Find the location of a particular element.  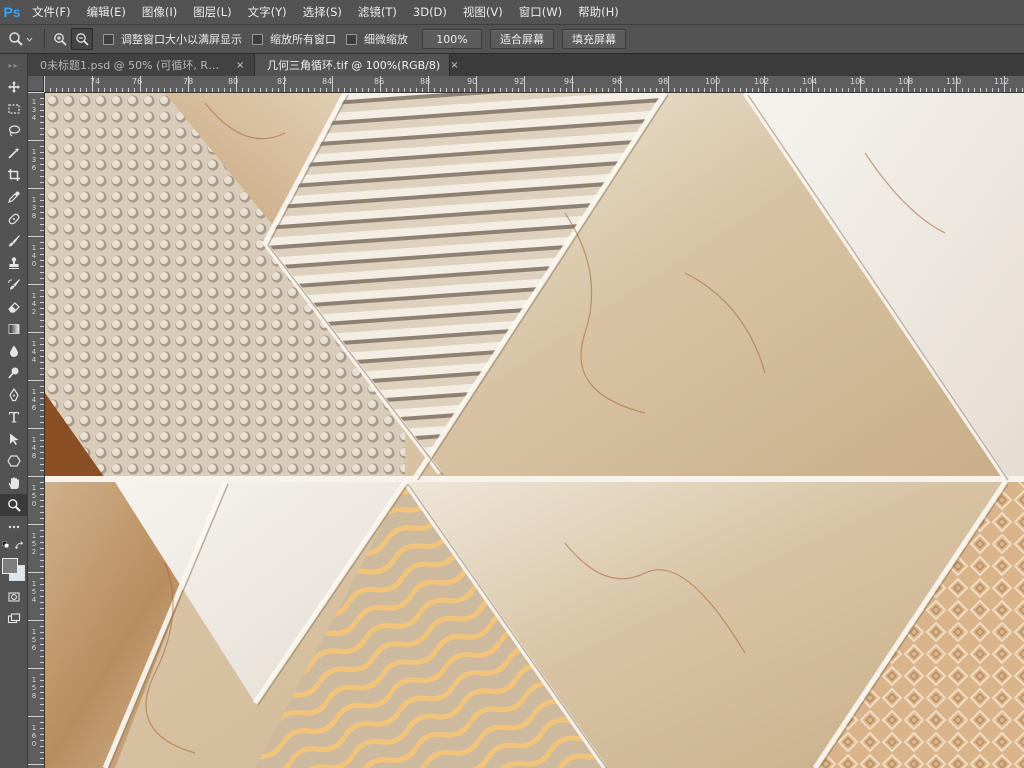

move-tool is located at coordinates (13, 87).